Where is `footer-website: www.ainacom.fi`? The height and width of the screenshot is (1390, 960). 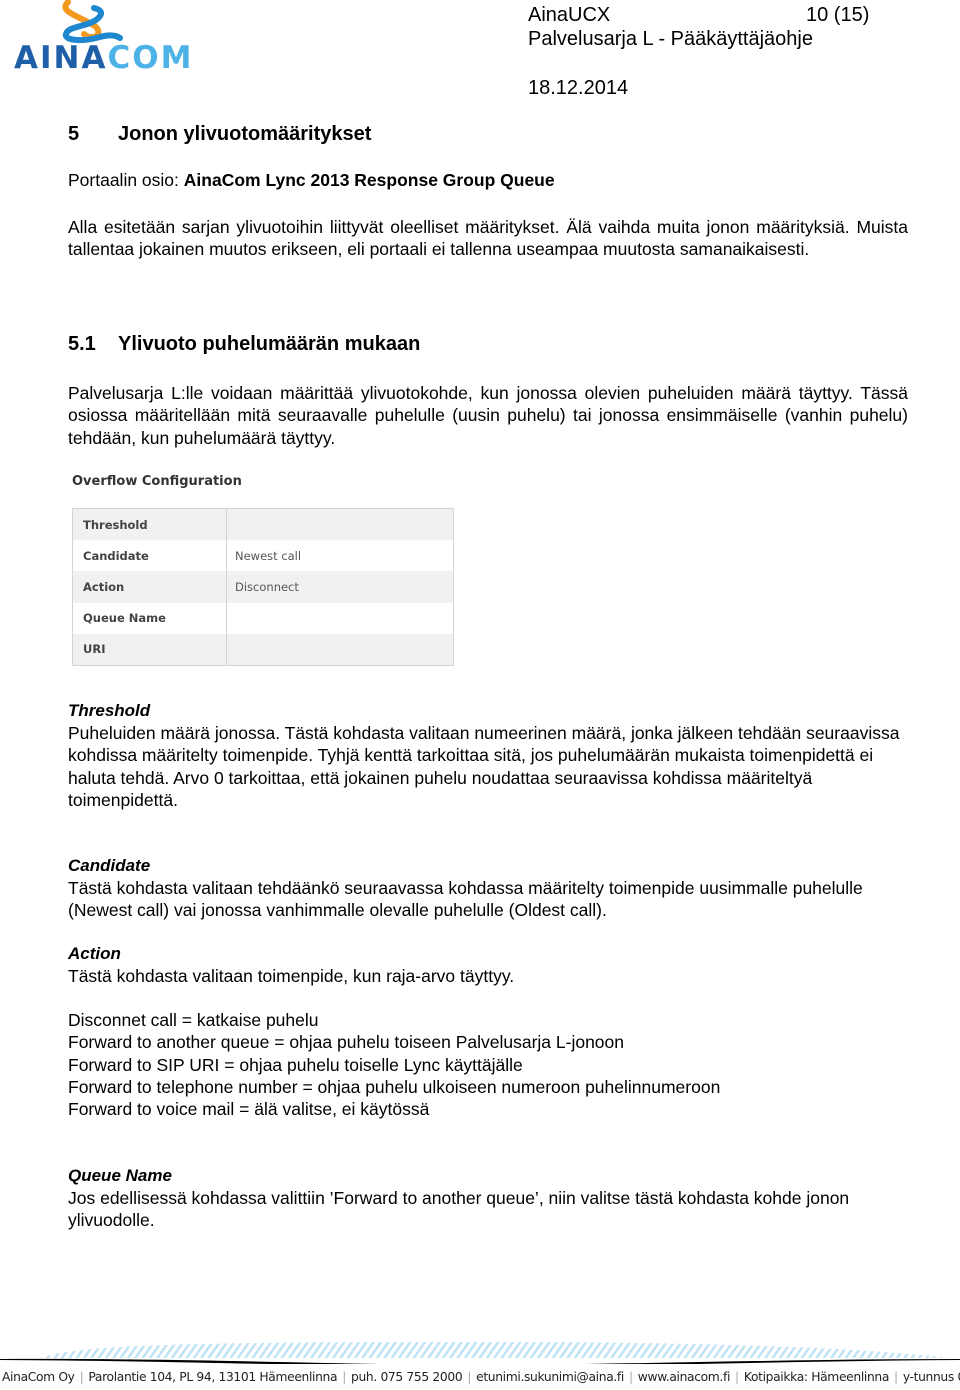
footer-website: www.ainacom.fi is located at coordinates (684, 1377).